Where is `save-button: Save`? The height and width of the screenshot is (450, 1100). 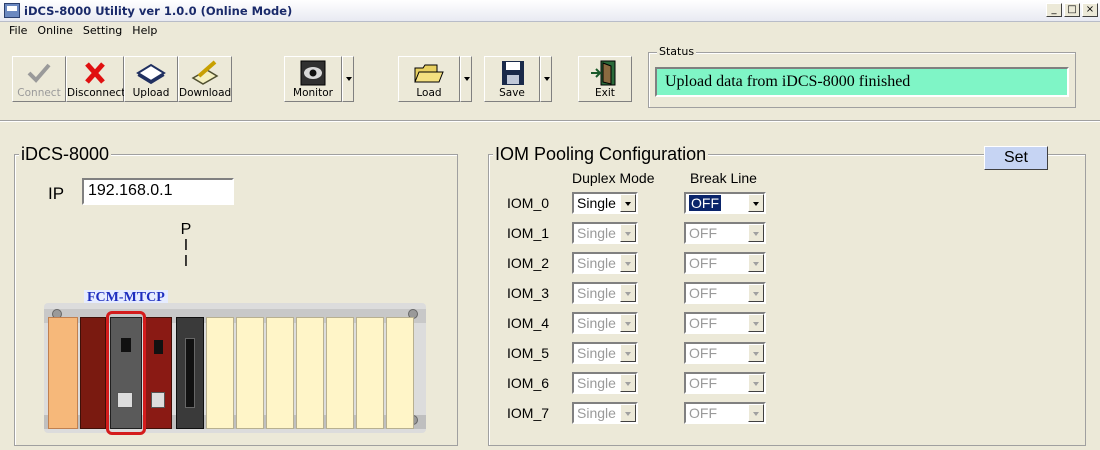 save-button: Save is located at coordinates (512, 79).